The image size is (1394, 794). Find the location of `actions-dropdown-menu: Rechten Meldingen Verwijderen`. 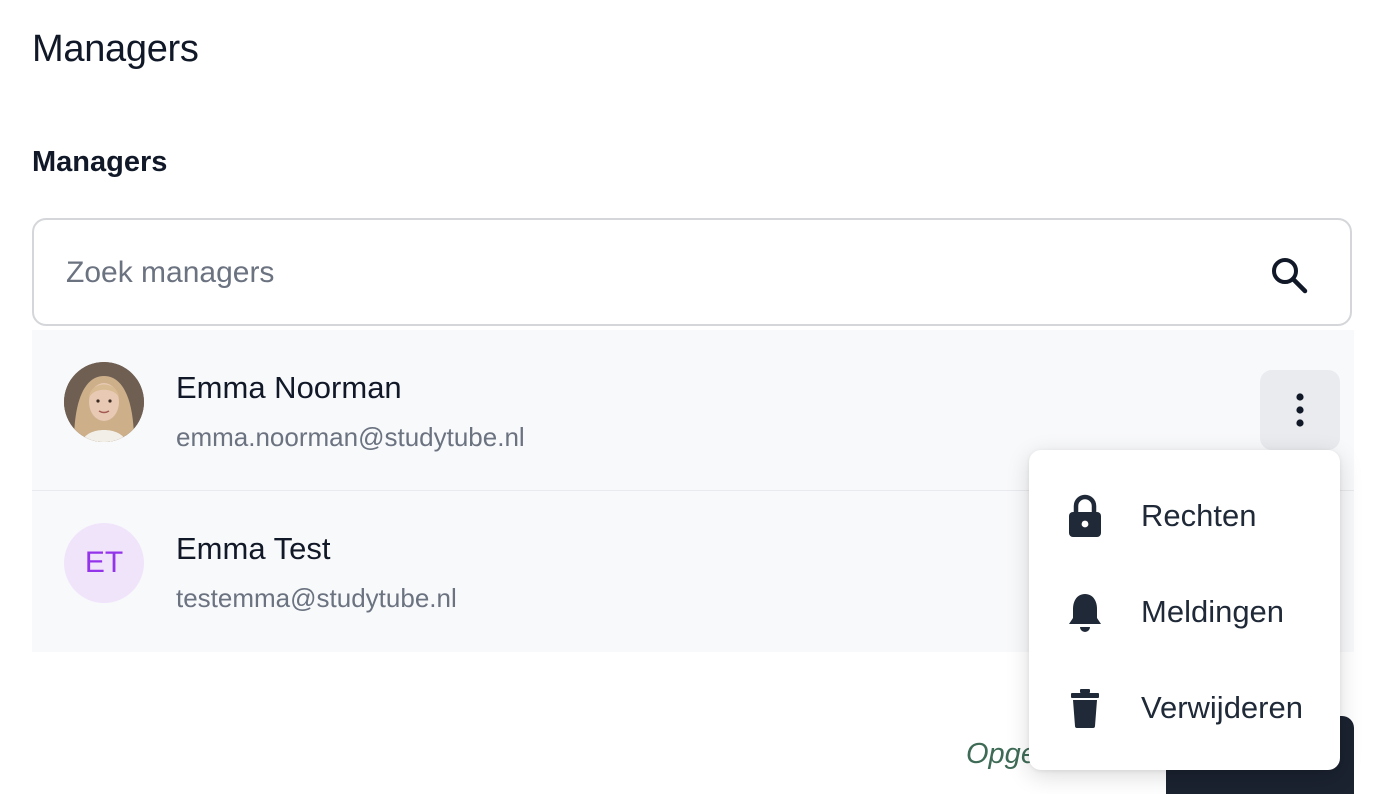

actions-dropdown-menu: Rechten Meldingen Verwijderen is located at coordinates (1184, 610).